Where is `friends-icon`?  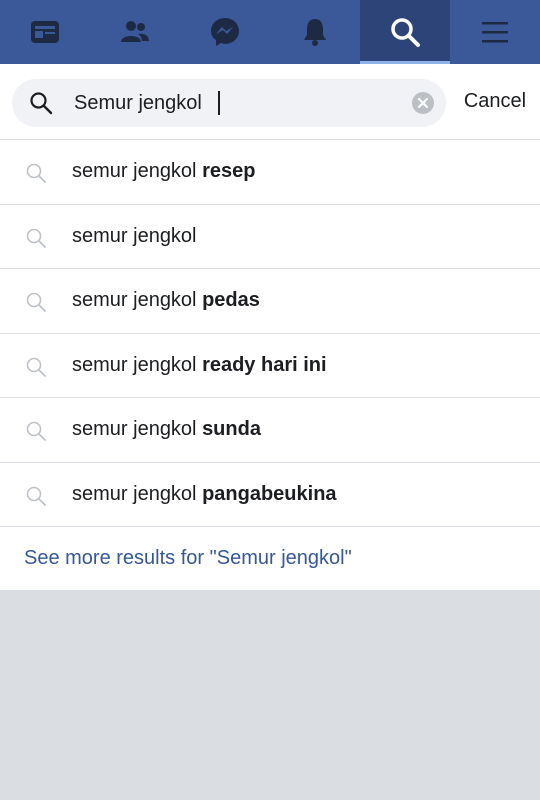
friends-icon is located at coordinates (135, 31).